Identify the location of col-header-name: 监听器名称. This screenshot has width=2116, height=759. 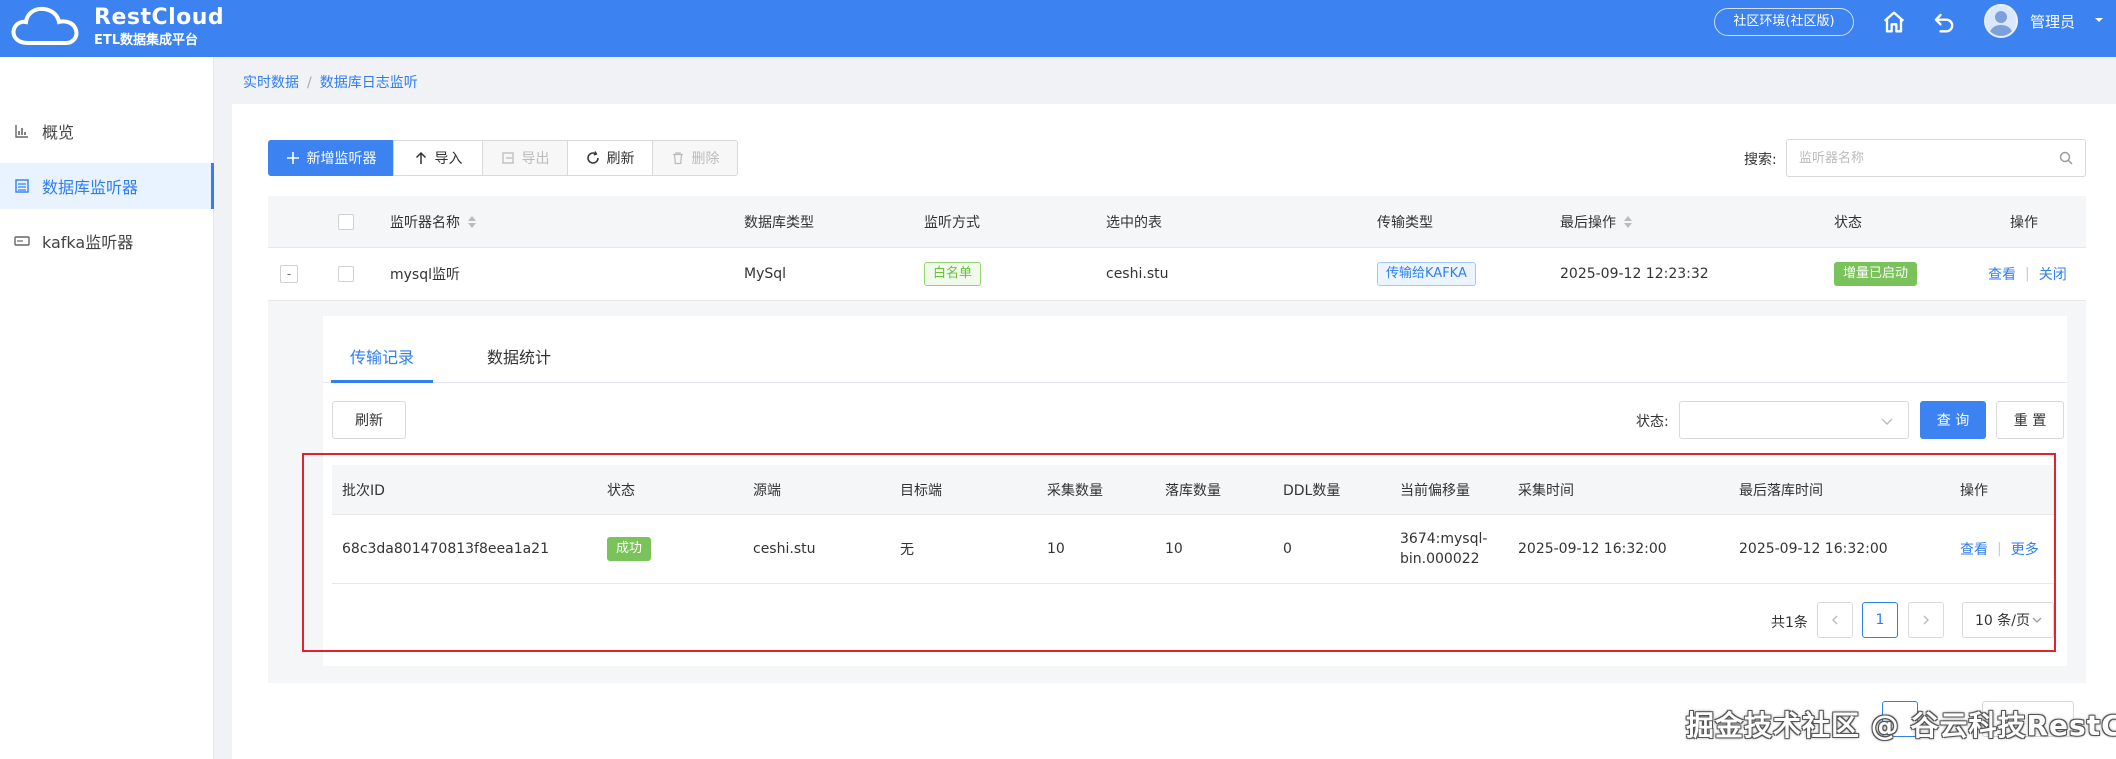
(433, 221).